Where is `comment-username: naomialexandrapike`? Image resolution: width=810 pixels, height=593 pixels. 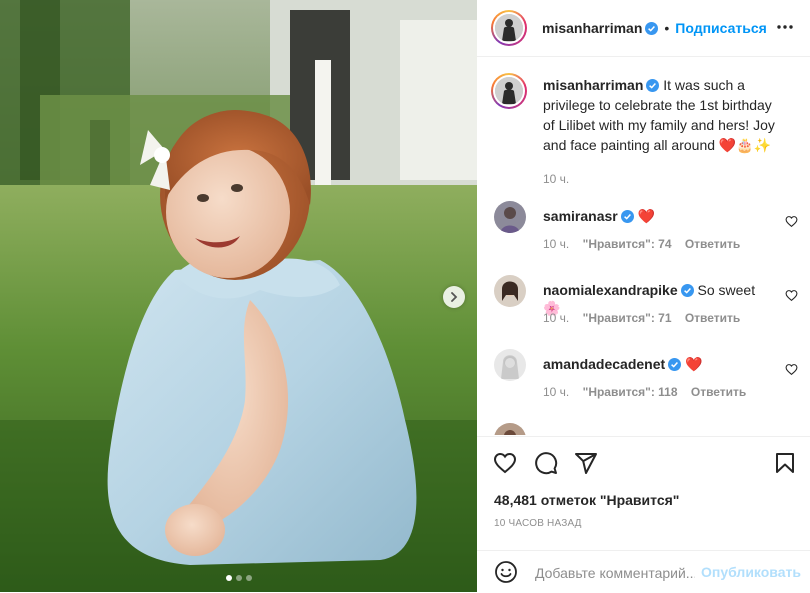 comment-username: naomialexandrapike is located at coordinates (610, 290).